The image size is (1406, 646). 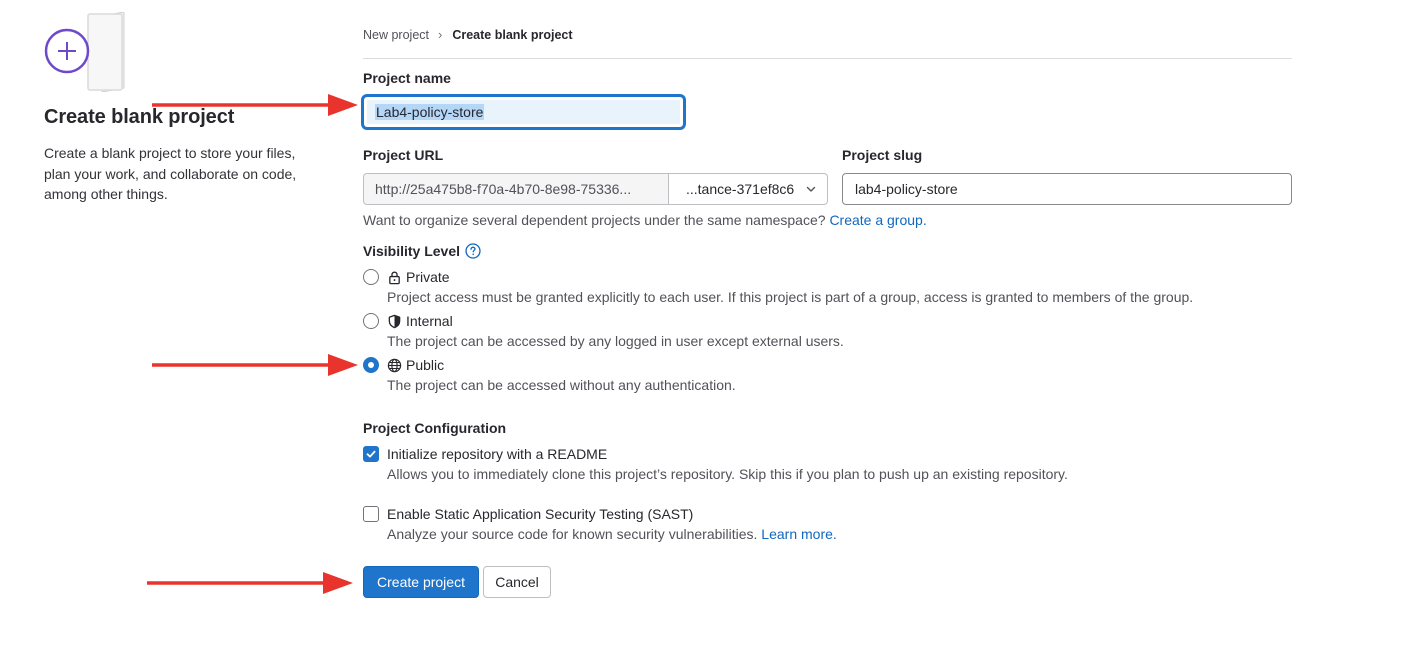 I want to click on breadcrumb: New project › Create blank project, so click(x=468, y=34).